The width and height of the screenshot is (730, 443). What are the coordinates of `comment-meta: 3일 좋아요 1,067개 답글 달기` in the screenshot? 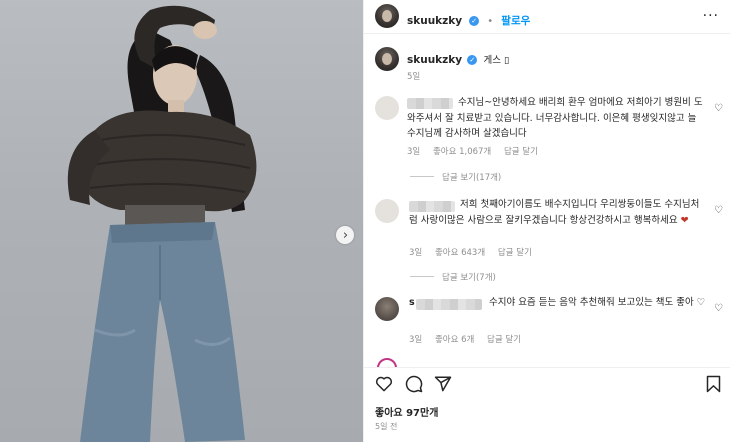 It's located at (477, 151).